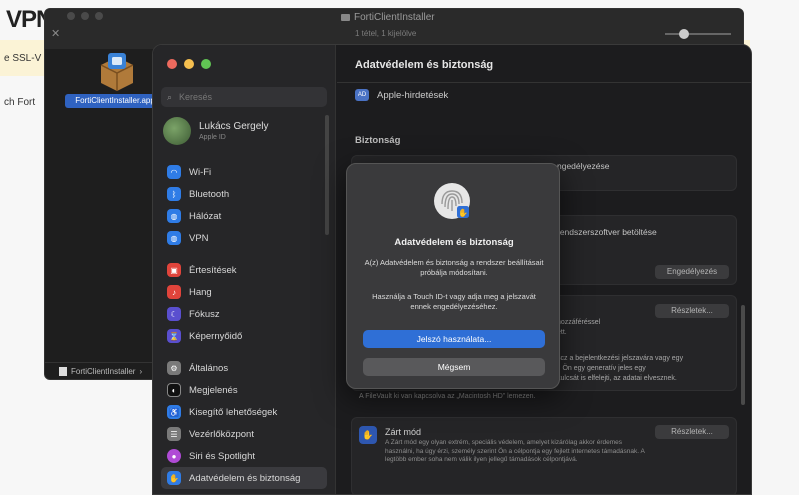  Describe the element at coordinates (174, 270) in the screenshot. I see `notifications-icon: ▣` at that location.